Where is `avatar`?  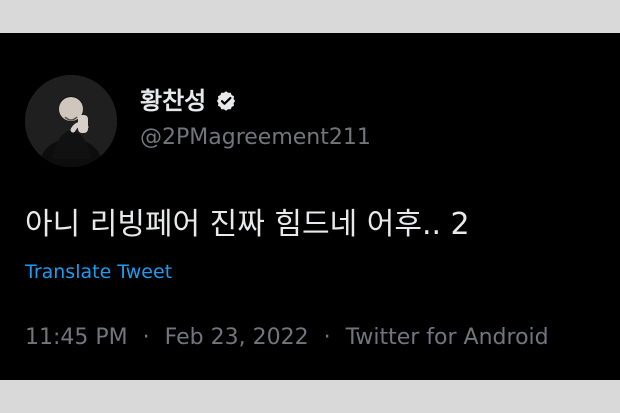 avatar is located at coordinates (71, 121).